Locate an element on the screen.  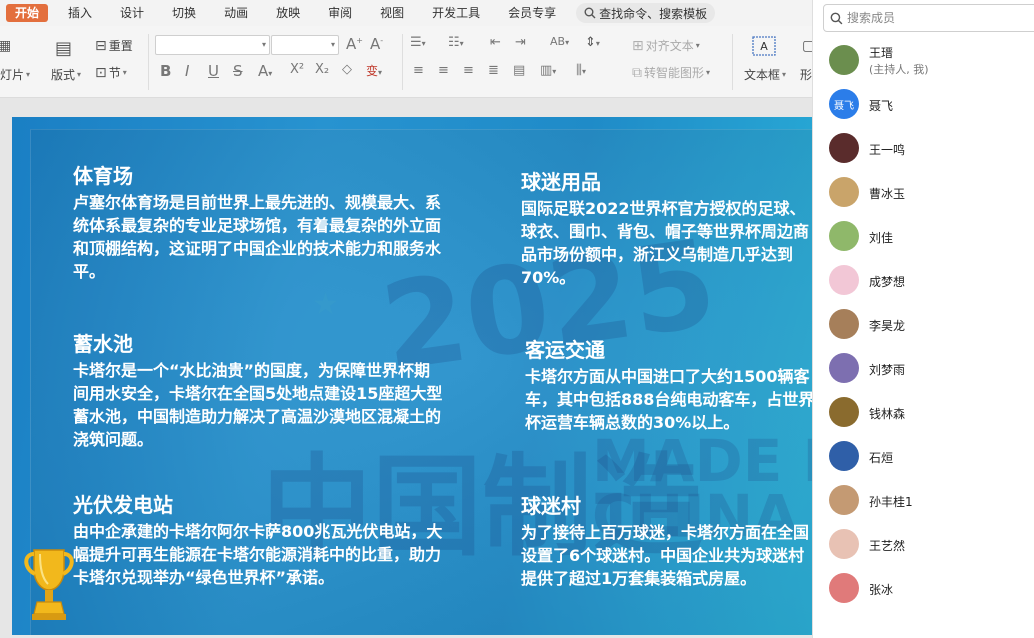
vertical-align-icon: ⫼▾ is located at coordinates (581, 70).